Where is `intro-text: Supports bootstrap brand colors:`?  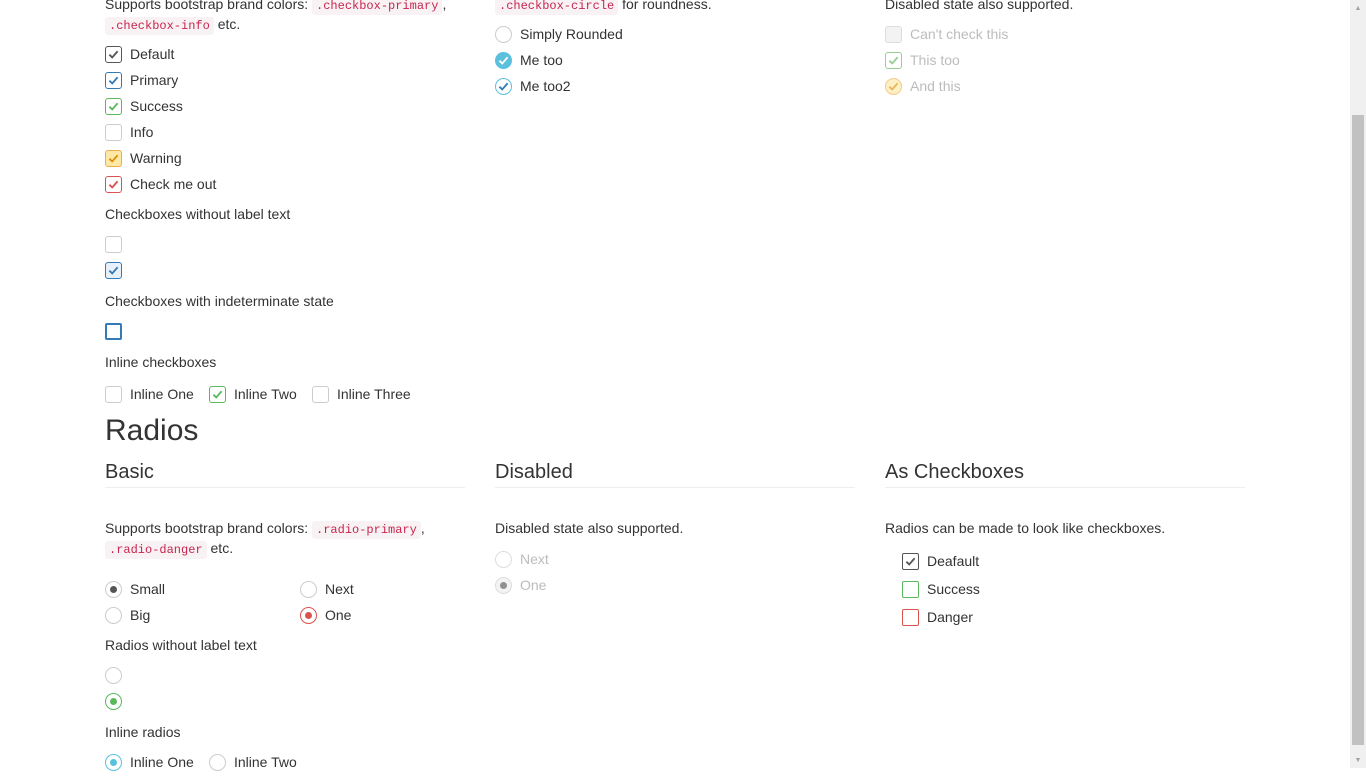 intro-text: Supports bootstrap brand colors: is located at coordinates (207, 528).